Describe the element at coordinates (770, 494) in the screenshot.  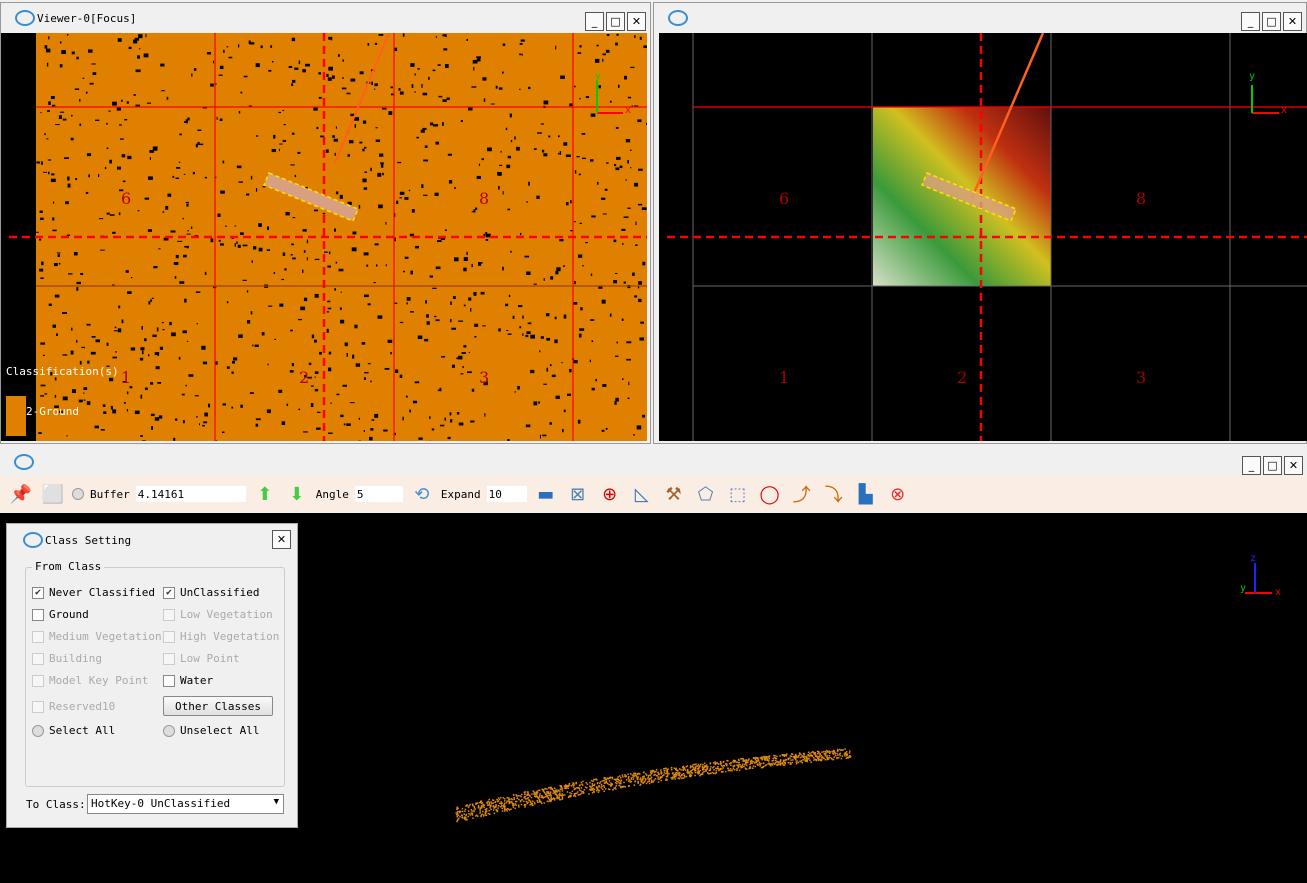
I see `circle-select-icon: ◯` at that location.